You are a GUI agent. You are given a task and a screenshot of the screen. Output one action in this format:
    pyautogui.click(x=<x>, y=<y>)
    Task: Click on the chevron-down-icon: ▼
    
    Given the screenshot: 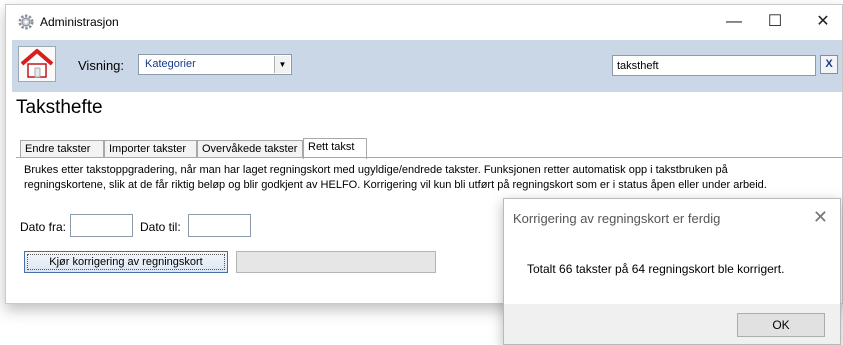 What is the action you would take?
    pyautogui.click(x=282, y=64)
    